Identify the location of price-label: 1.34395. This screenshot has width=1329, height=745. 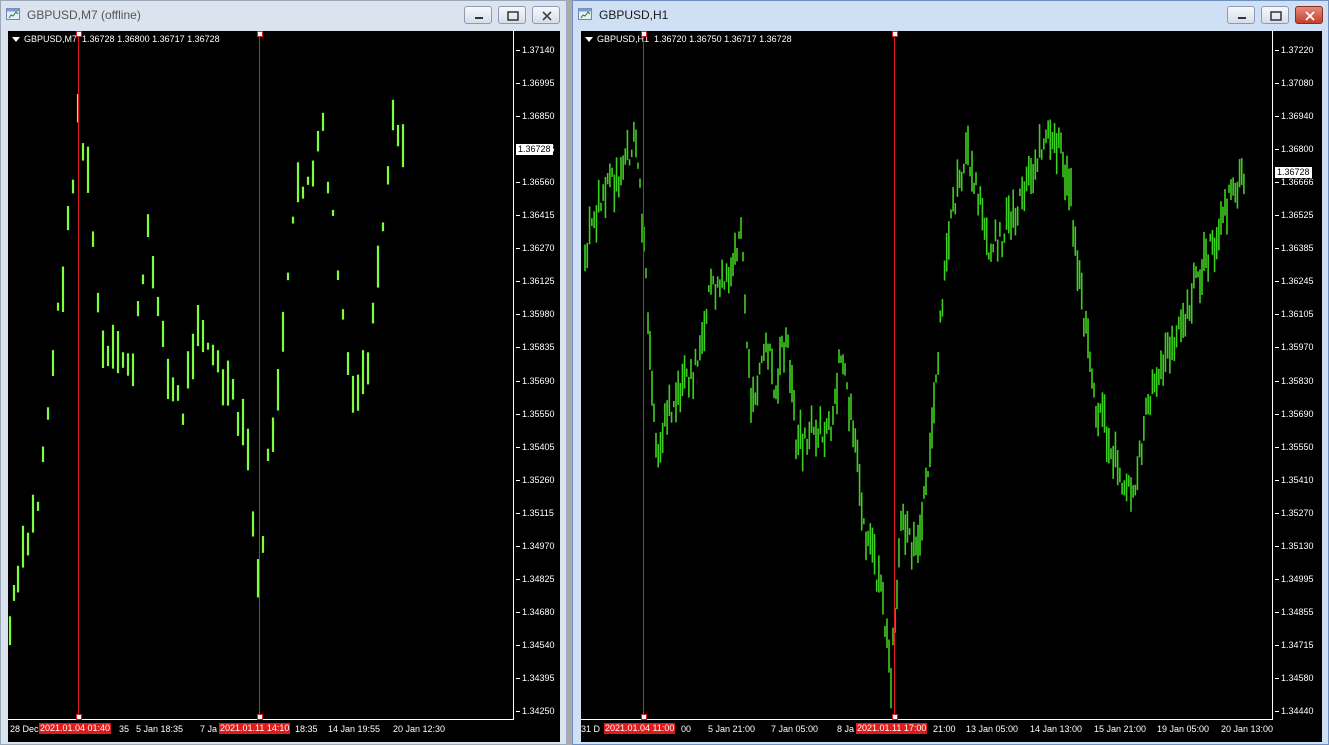
(535, 677).